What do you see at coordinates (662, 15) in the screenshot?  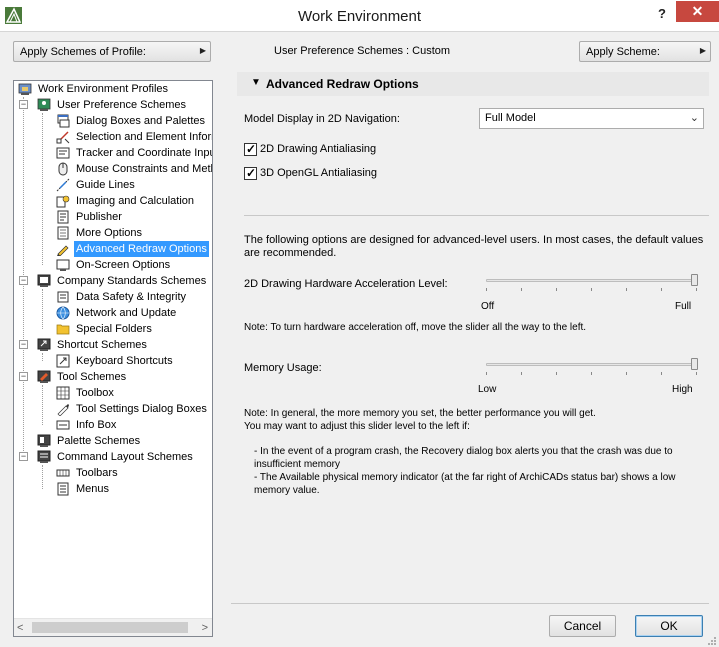 I see `help-button: ?` at bounding box center [662, 15].